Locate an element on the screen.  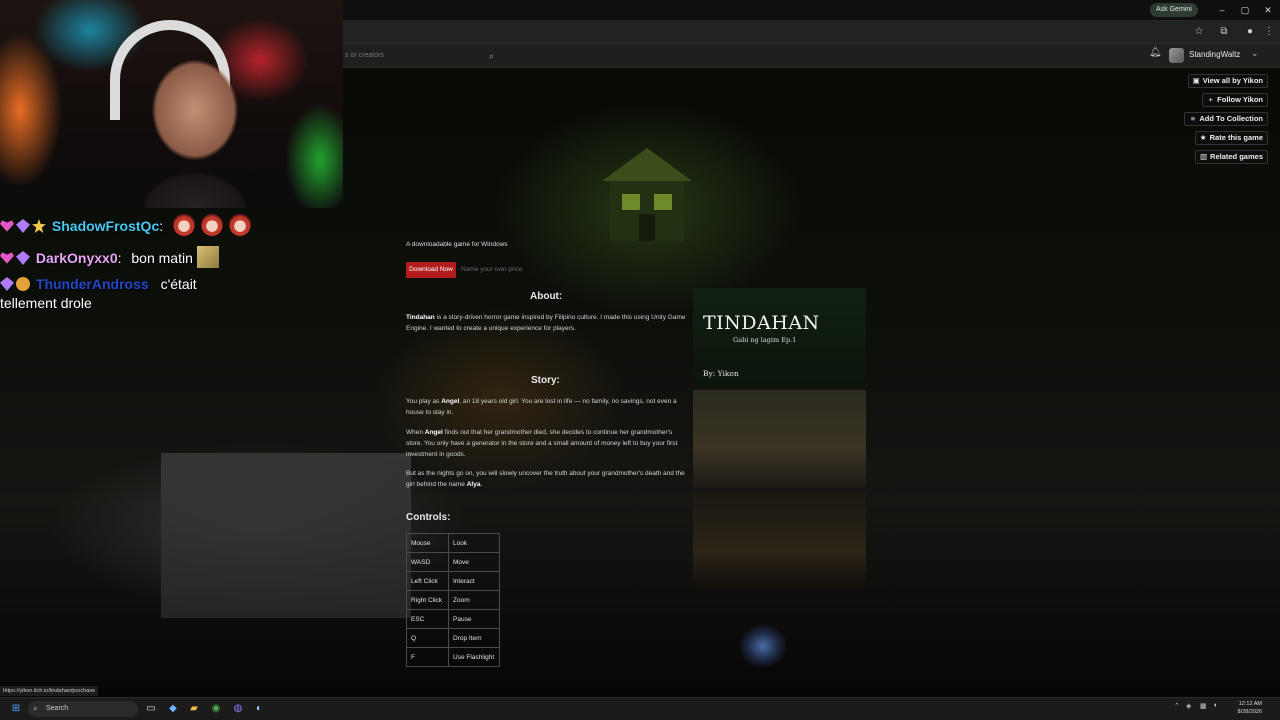
clock-time: 12:12 AM is located at coordinates (1250, 704).